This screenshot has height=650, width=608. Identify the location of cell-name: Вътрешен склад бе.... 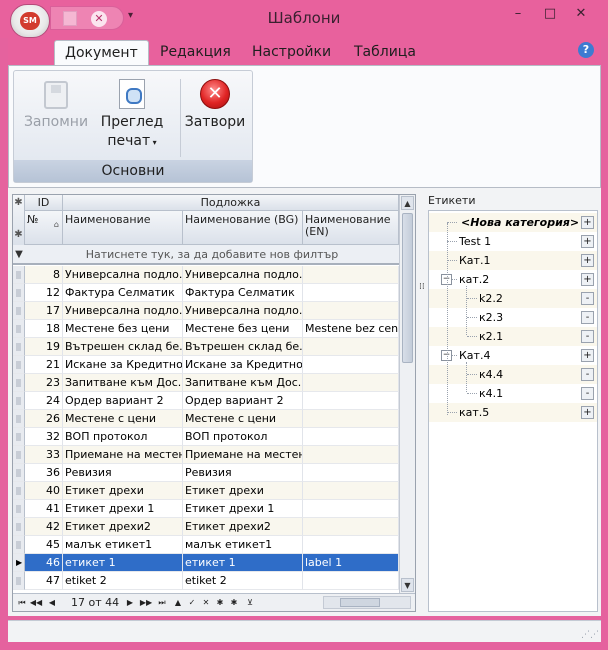
(123, 347).